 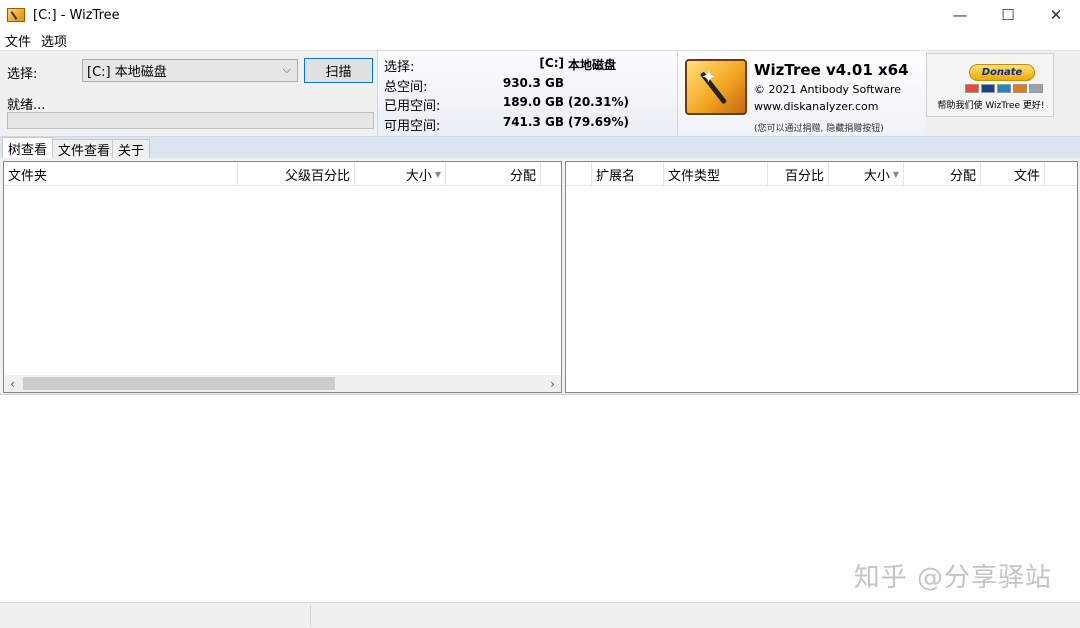 I want to click on column-parent-percent: 父级百分比, so click(x=296, y=174).